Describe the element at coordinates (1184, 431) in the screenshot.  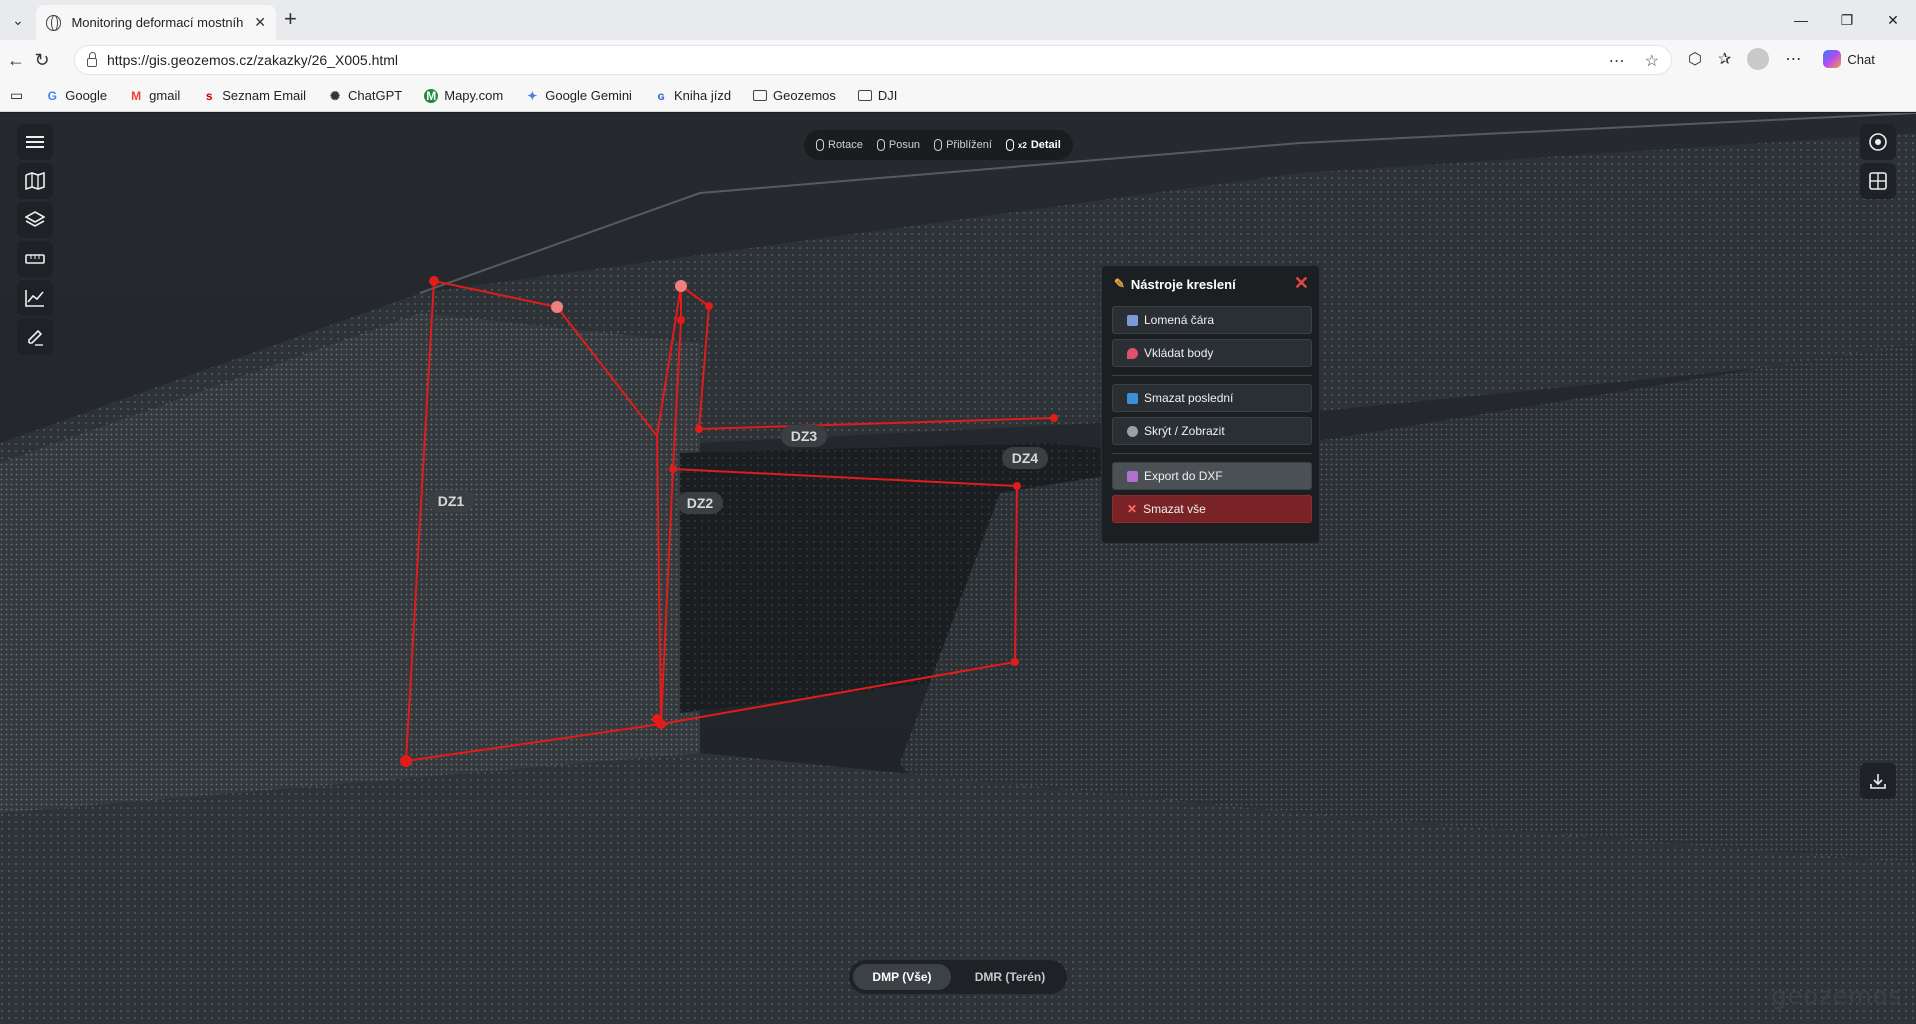
I see `button-label: Skrýt / Zobrazit` at that location.